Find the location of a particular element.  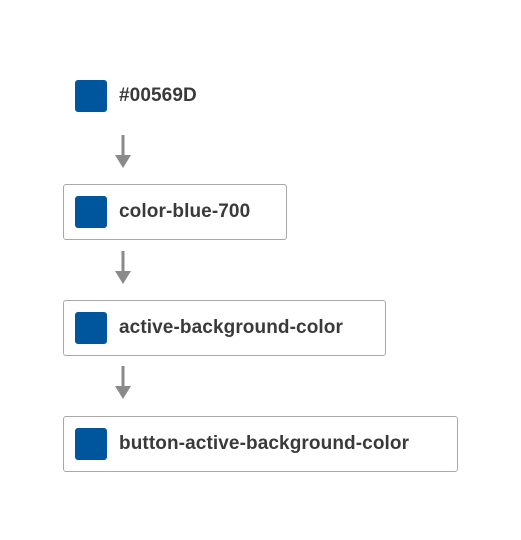

node-active-background-color: active-background-color is located at coordinates (224, 328).